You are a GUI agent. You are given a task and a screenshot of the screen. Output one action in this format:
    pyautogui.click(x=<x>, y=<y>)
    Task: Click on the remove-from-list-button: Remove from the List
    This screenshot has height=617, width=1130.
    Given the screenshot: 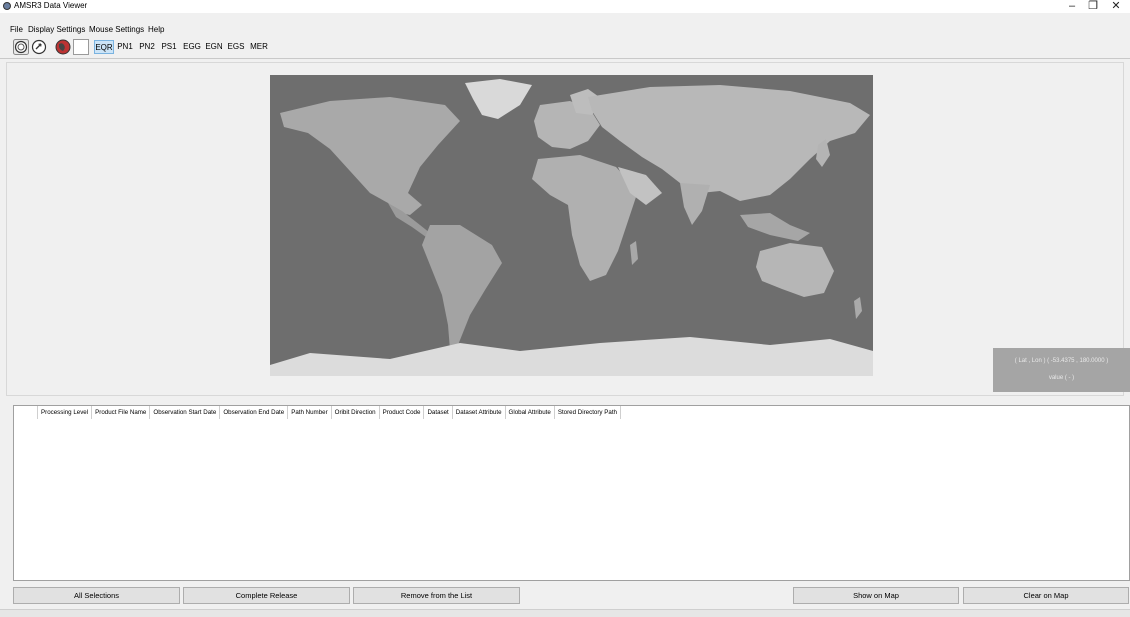 What is the action you would take?
    pyautogui.click(x=436, y=595)
    